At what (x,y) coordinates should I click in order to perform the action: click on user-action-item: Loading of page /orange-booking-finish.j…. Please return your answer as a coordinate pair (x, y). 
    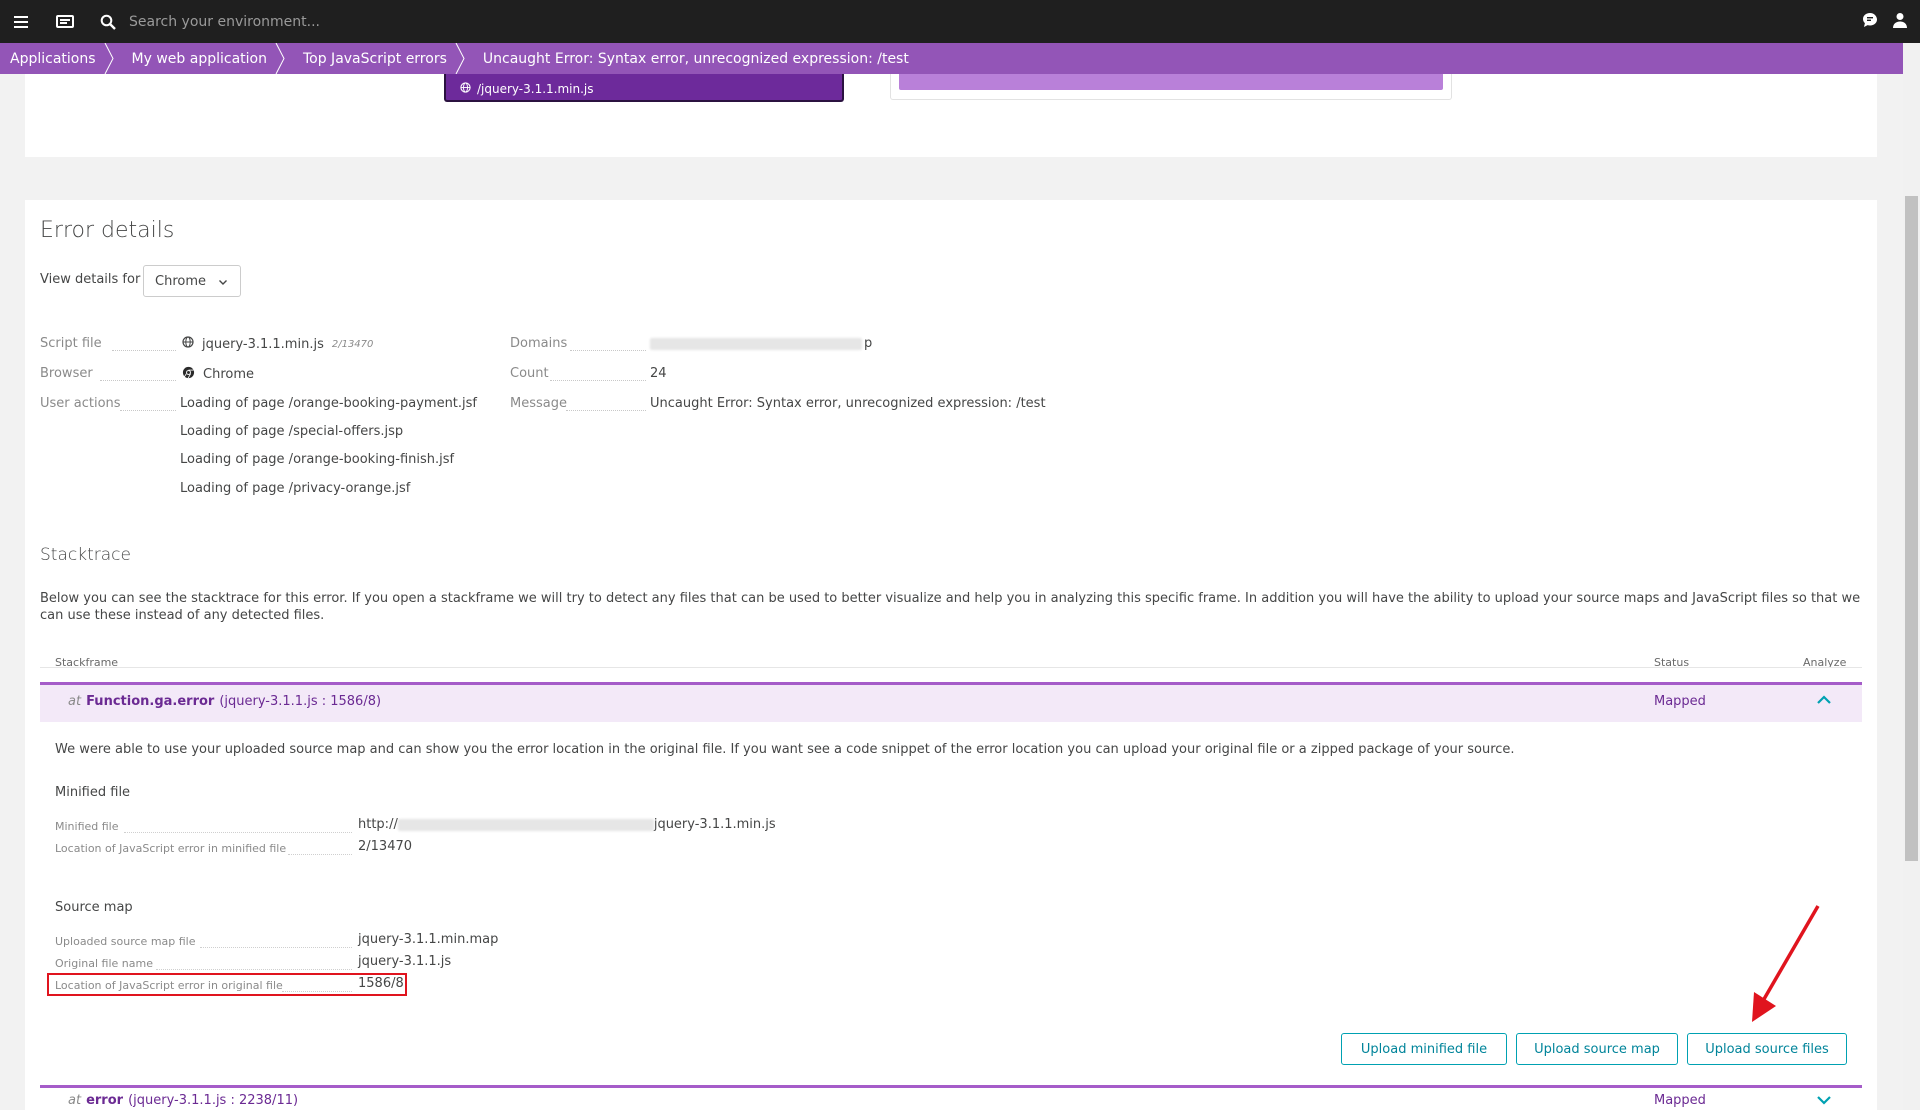
    Looking at the image, I should click on (317, 459).